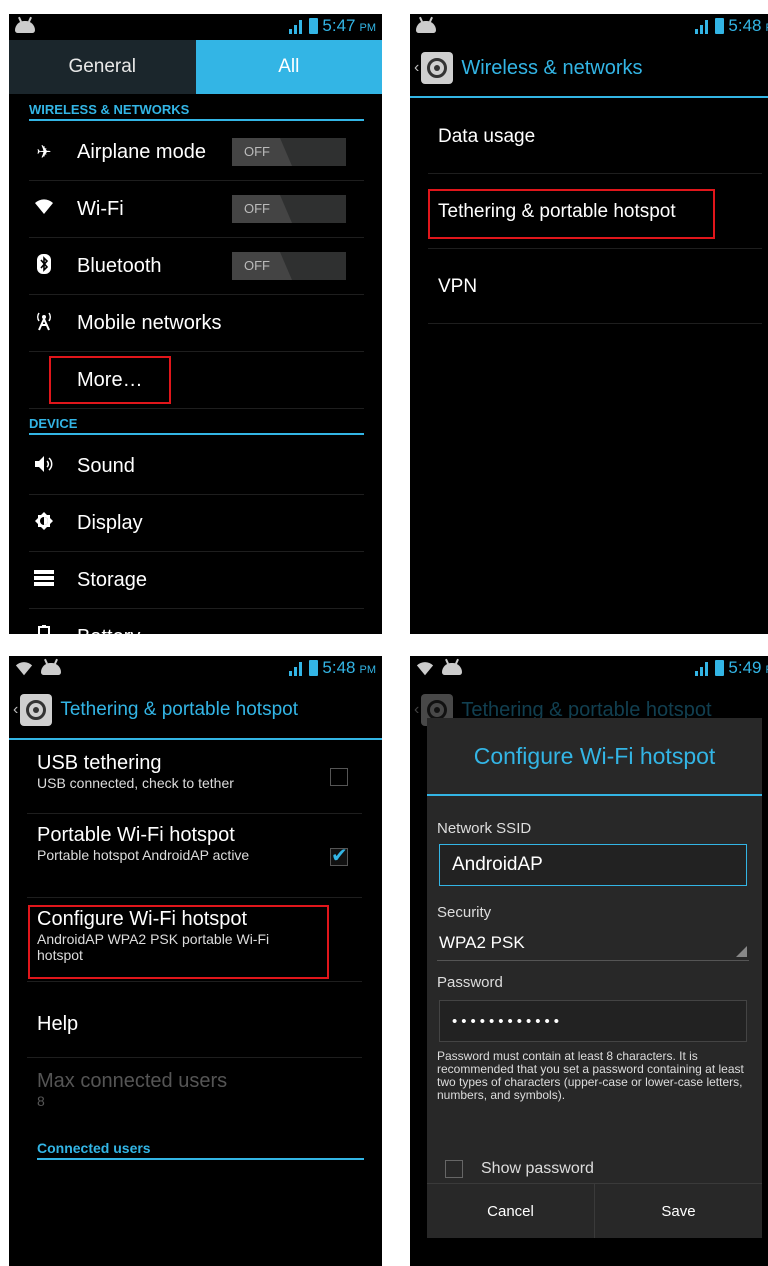  Describe the element at coordinates (179, 709) in the screenshot. I see `page-title: Tethering & portable hotspot` at that location.